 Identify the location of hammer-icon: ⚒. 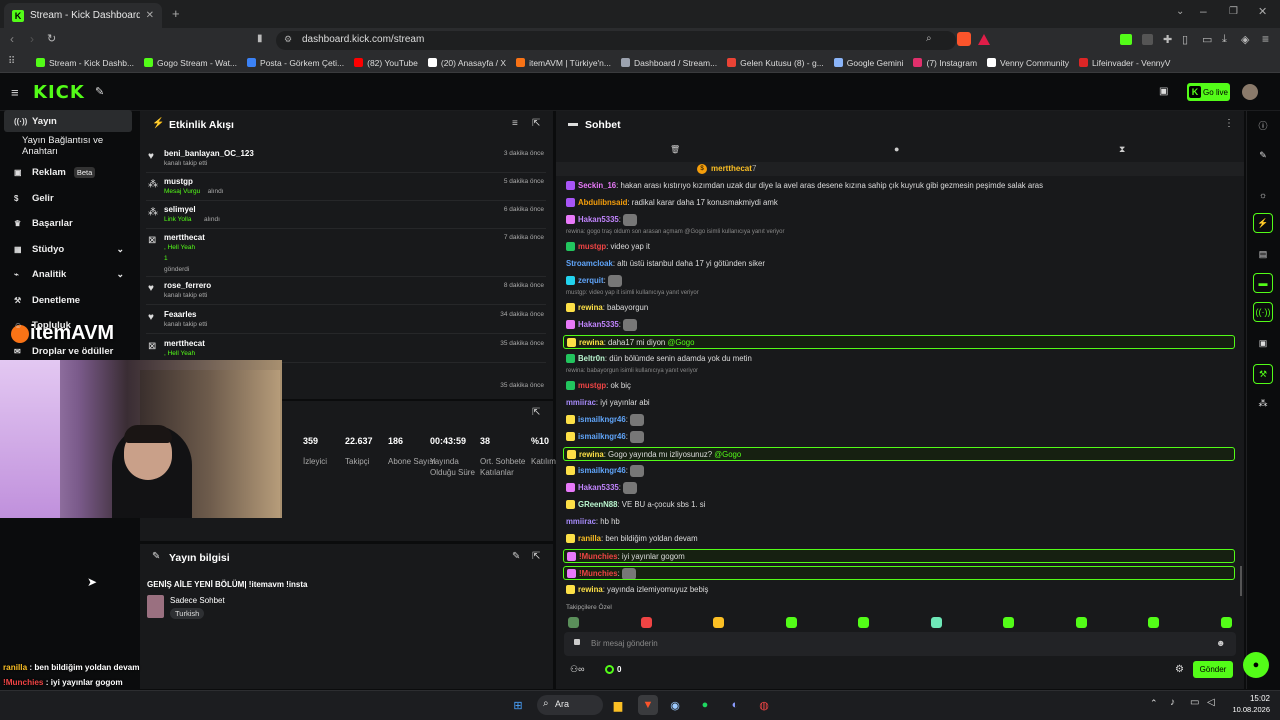
(1263, 374).